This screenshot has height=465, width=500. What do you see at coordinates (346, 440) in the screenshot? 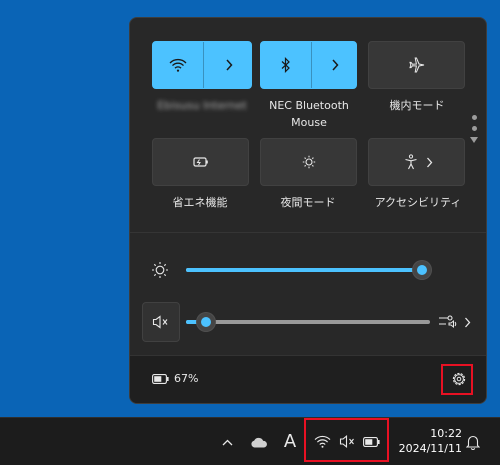
I see `system-tray-highlight` at bounding box center [346, 440].